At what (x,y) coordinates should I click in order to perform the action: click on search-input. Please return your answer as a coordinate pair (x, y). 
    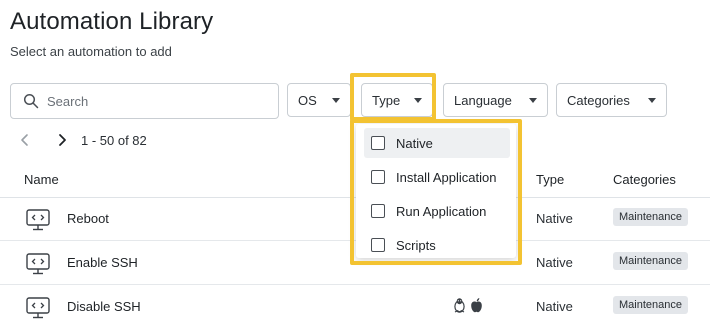
    Looking at the image, I should click on (157, 101).